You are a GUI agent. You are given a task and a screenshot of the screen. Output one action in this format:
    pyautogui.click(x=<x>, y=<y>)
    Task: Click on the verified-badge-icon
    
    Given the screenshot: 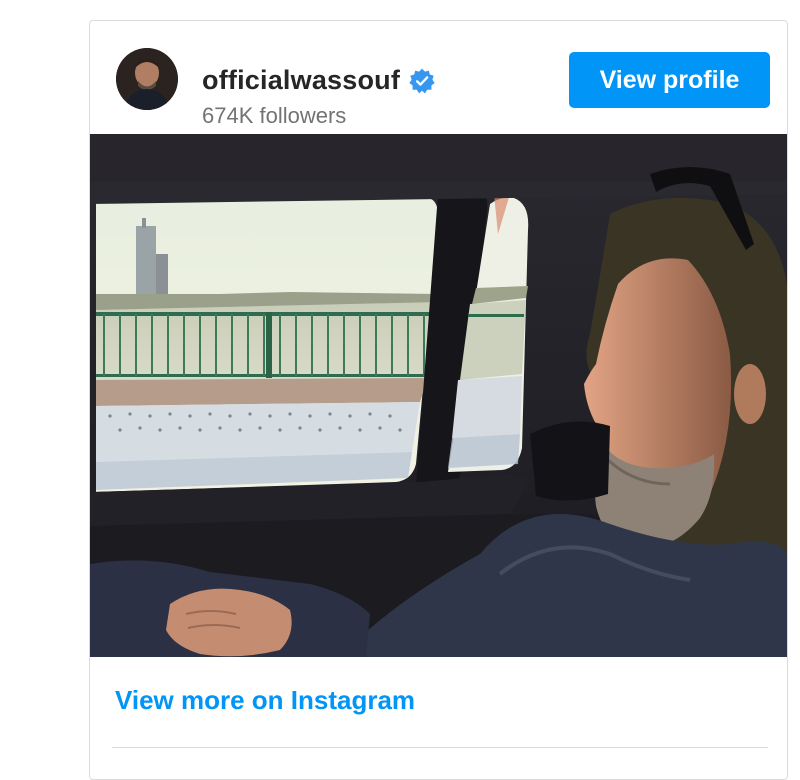 What is the action you would take?
    pyautogui.click(x=422, y=81)
    